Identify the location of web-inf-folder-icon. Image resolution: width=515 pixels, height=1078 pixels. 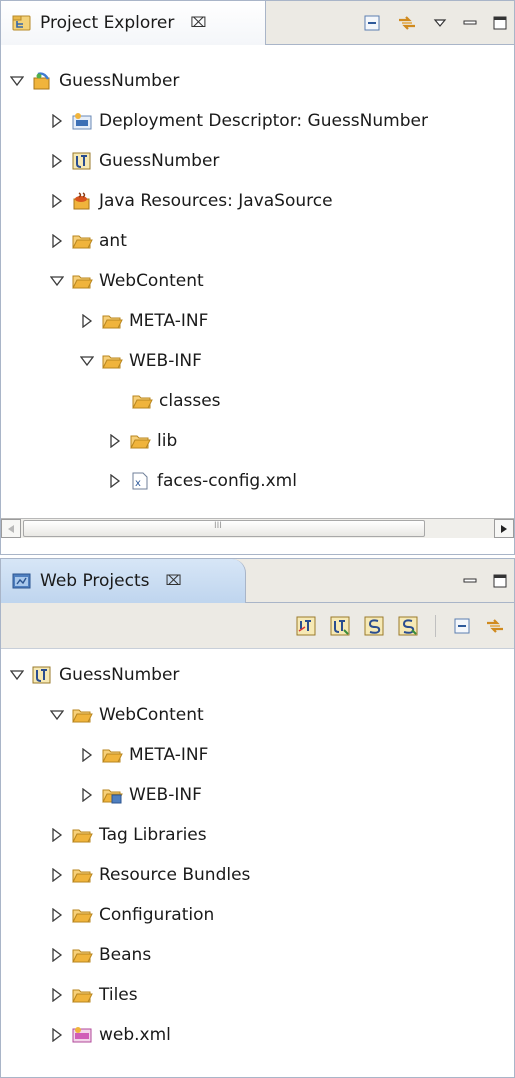
(112, 795).